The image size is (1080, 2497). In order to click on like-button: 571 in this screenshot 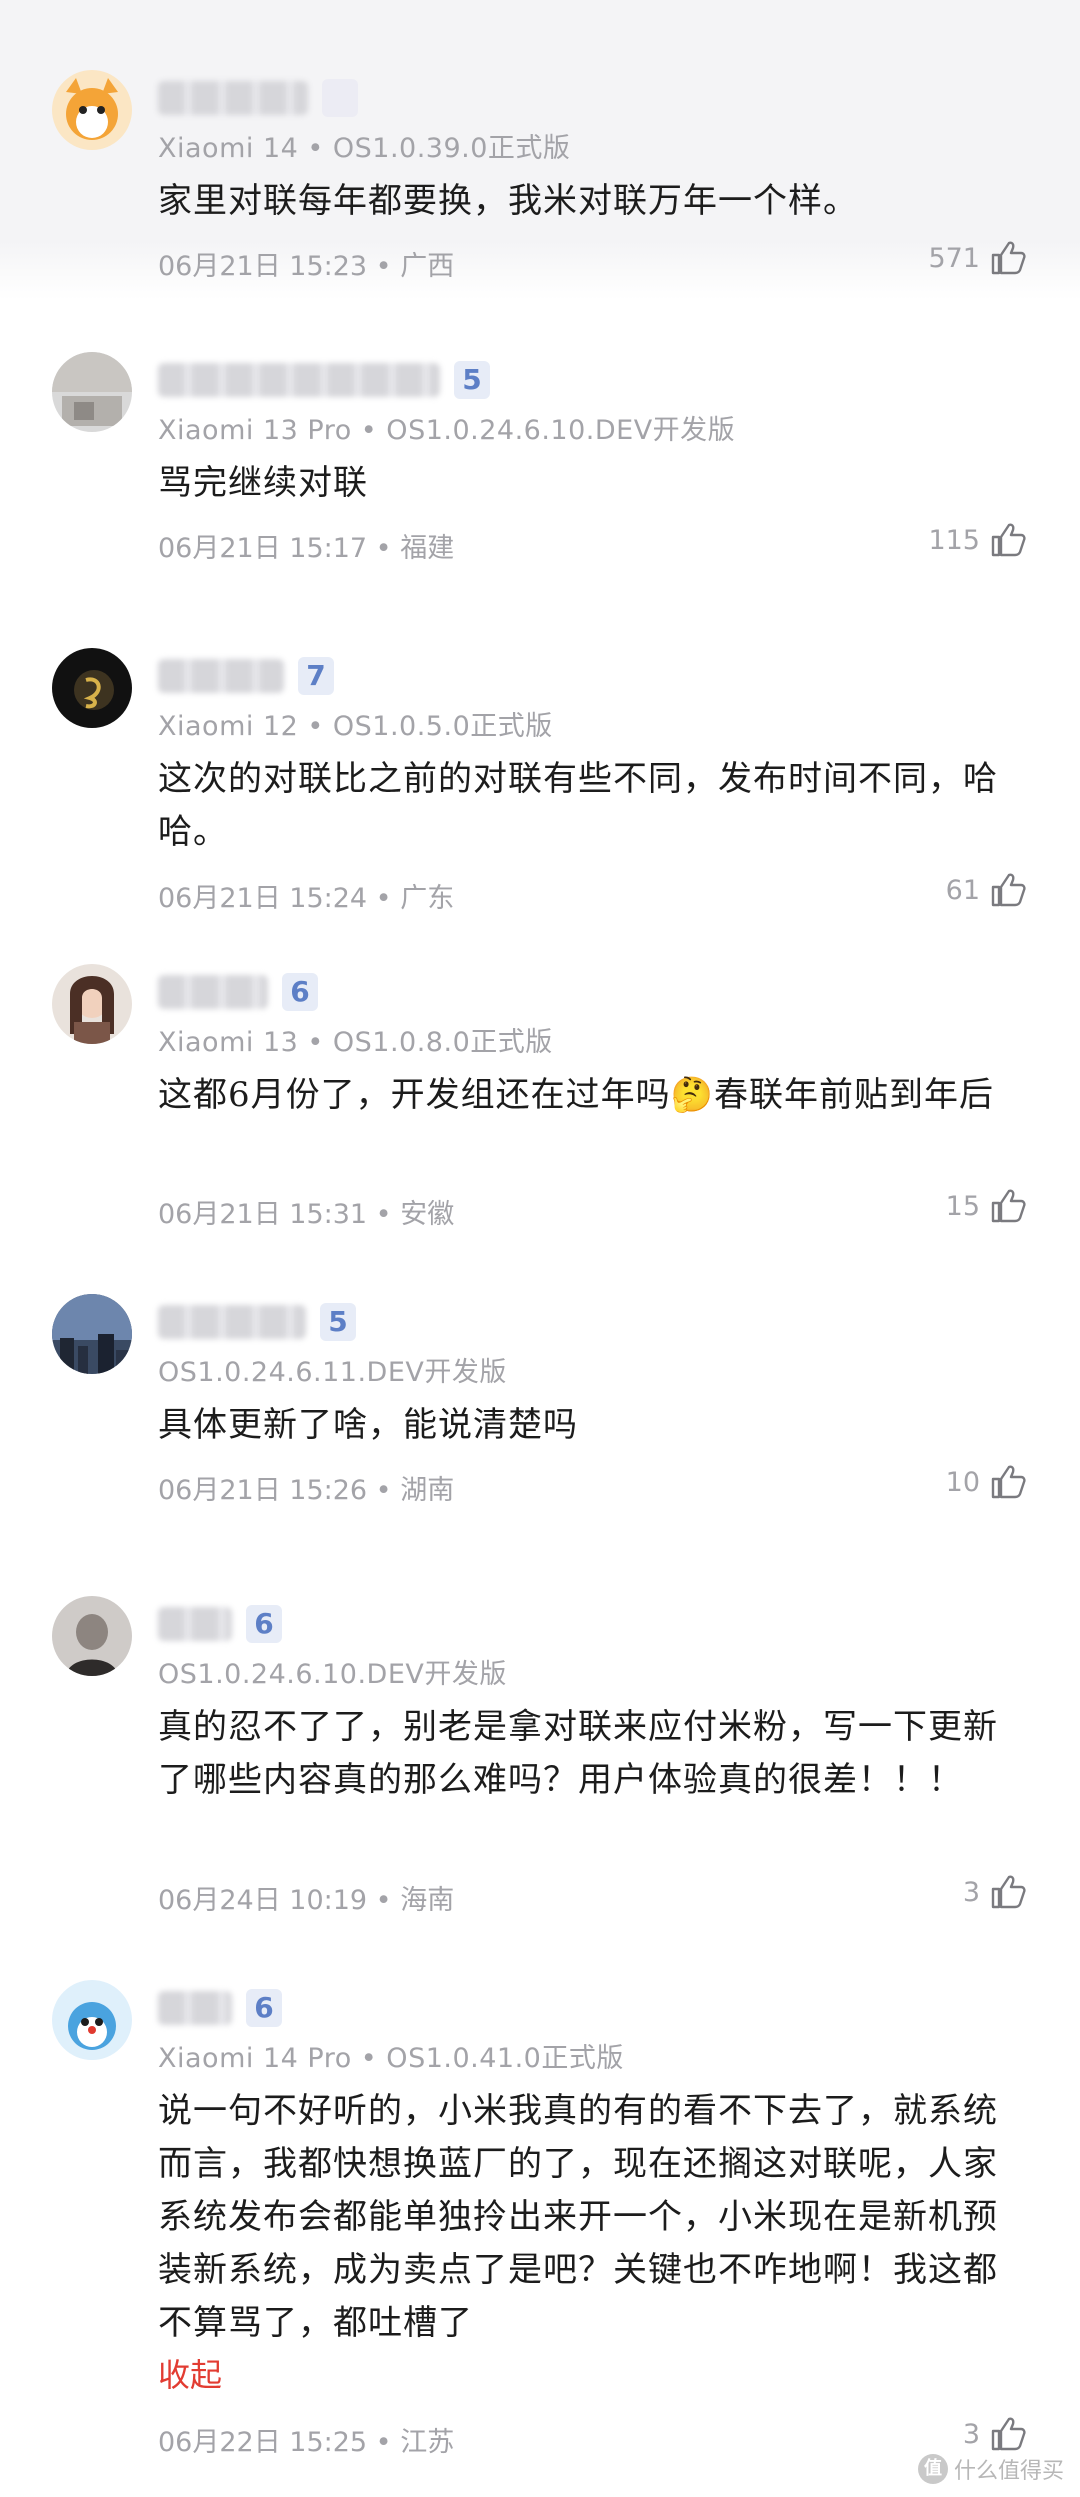, I will do `click(978, 258)`.